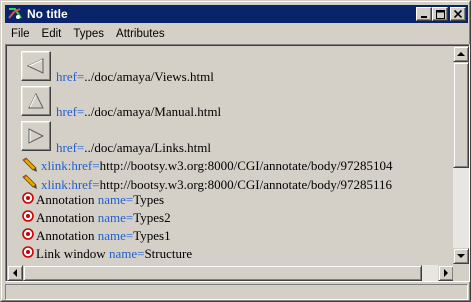 Image resolution: width=471 pixels, height=302 pixels. I want to click on links-image-button, so click(36, 136).